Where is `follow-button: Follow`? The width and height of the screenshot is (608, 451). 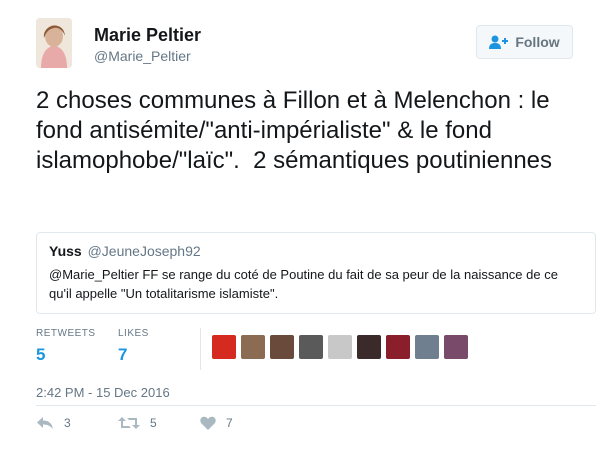
follow-button: Follow is located at coordinates (524, 42).